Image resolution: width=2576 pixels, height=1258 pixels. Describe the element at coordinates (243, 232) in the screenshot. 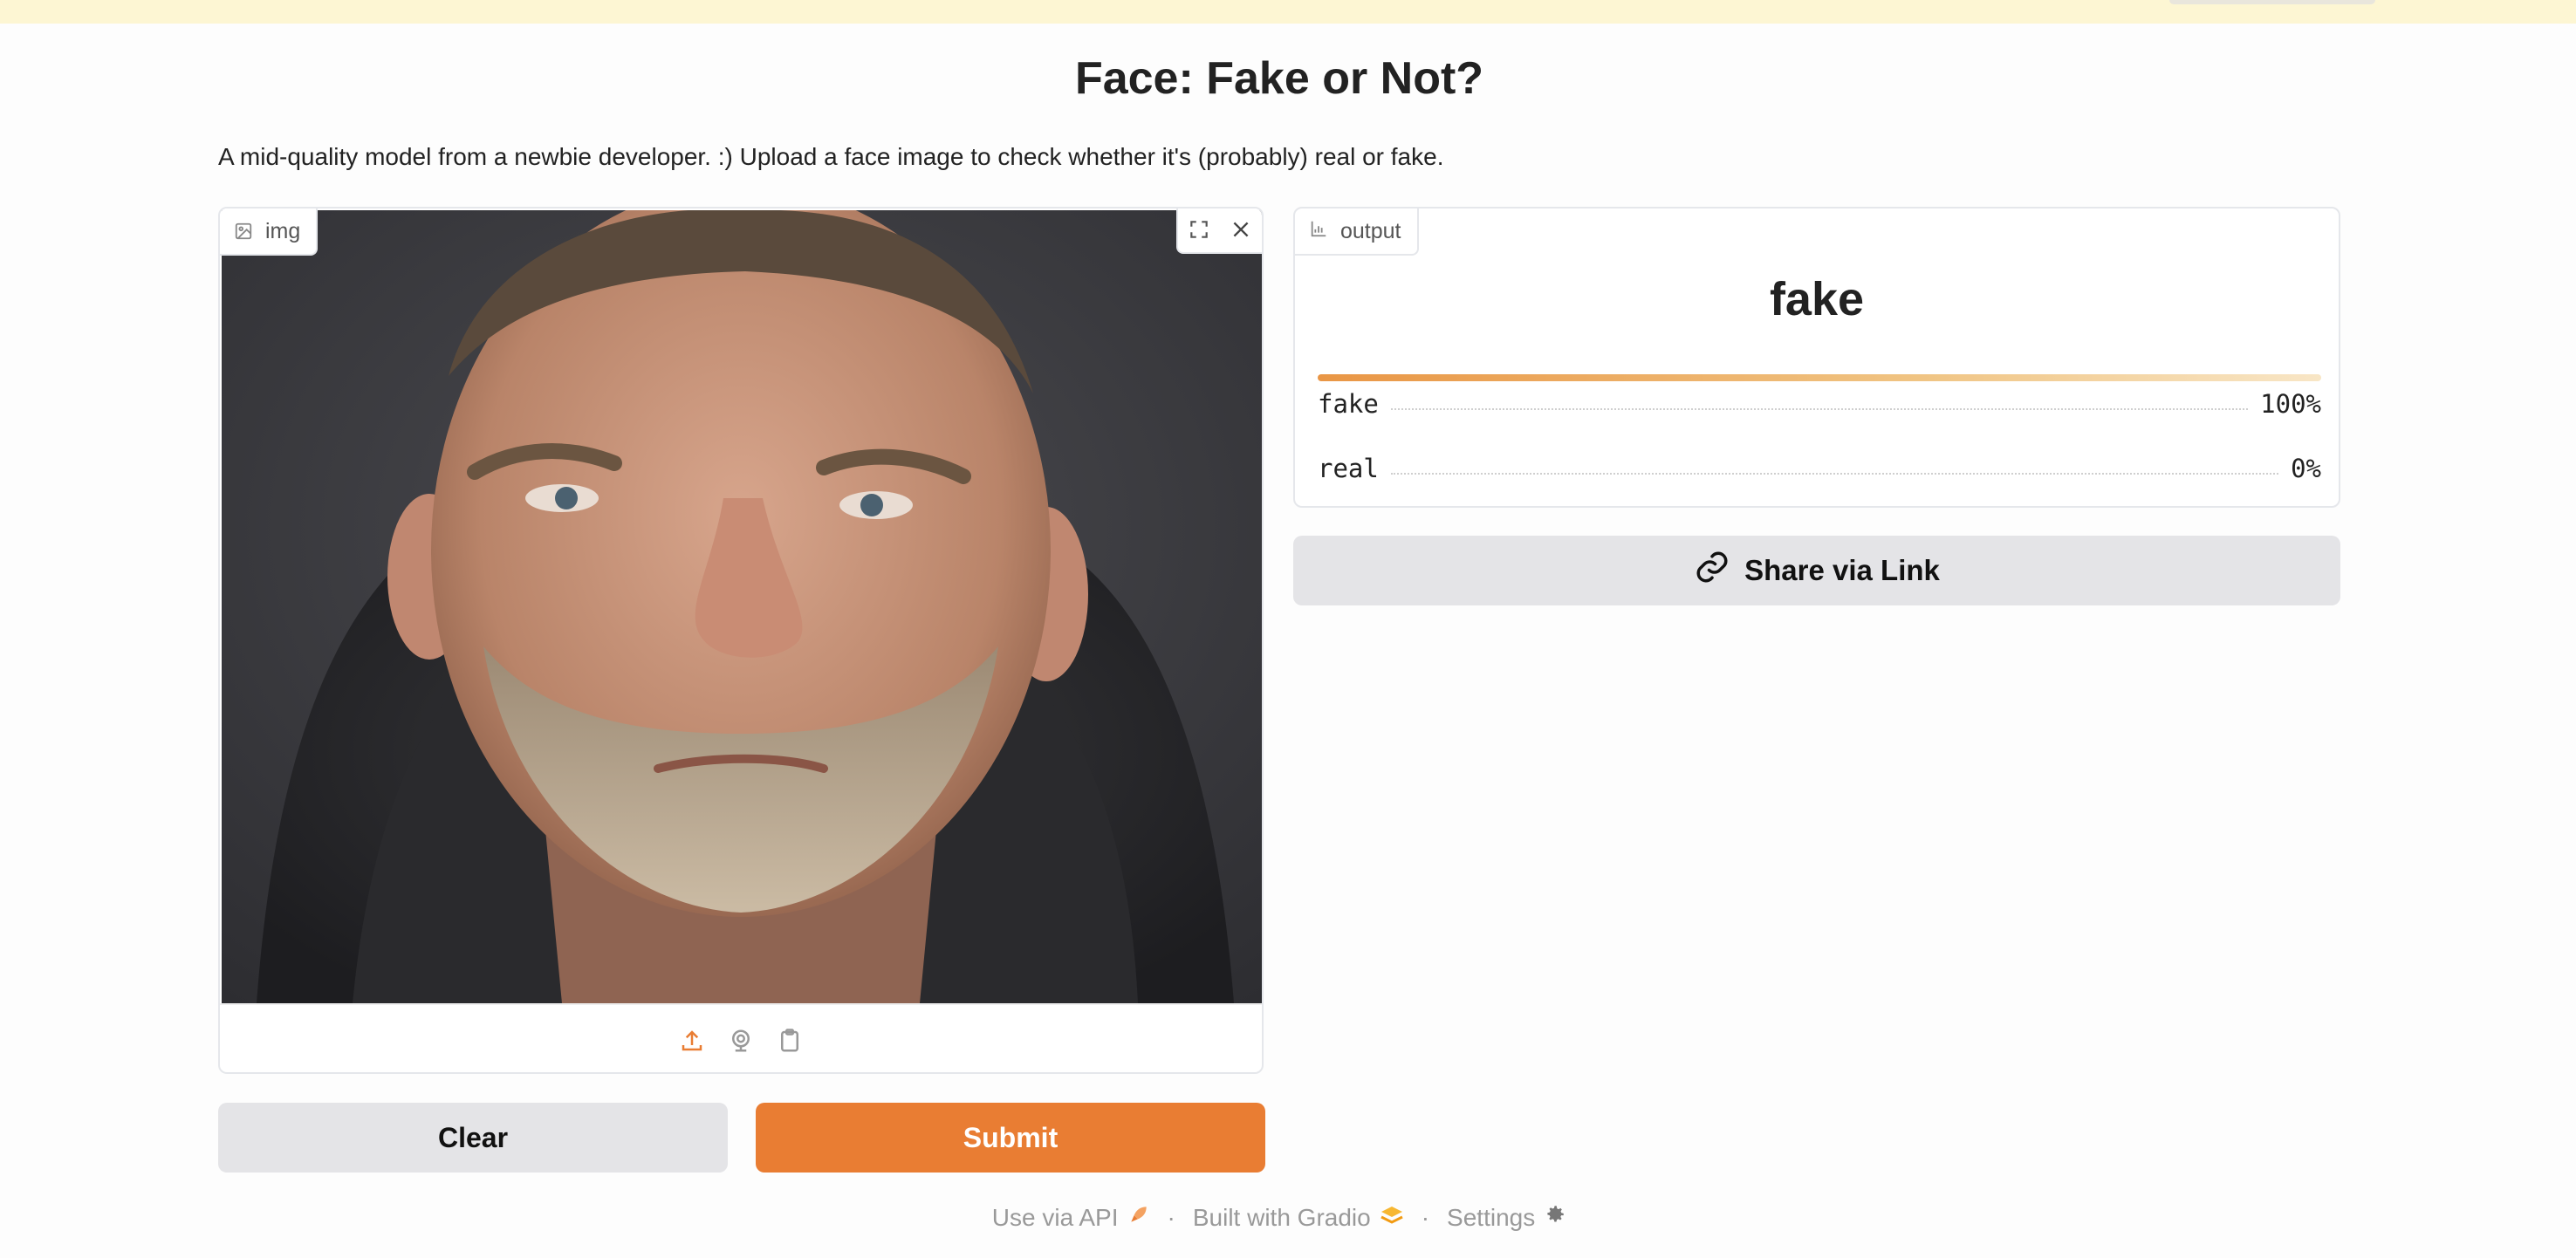

I see `image-icon` at that location.